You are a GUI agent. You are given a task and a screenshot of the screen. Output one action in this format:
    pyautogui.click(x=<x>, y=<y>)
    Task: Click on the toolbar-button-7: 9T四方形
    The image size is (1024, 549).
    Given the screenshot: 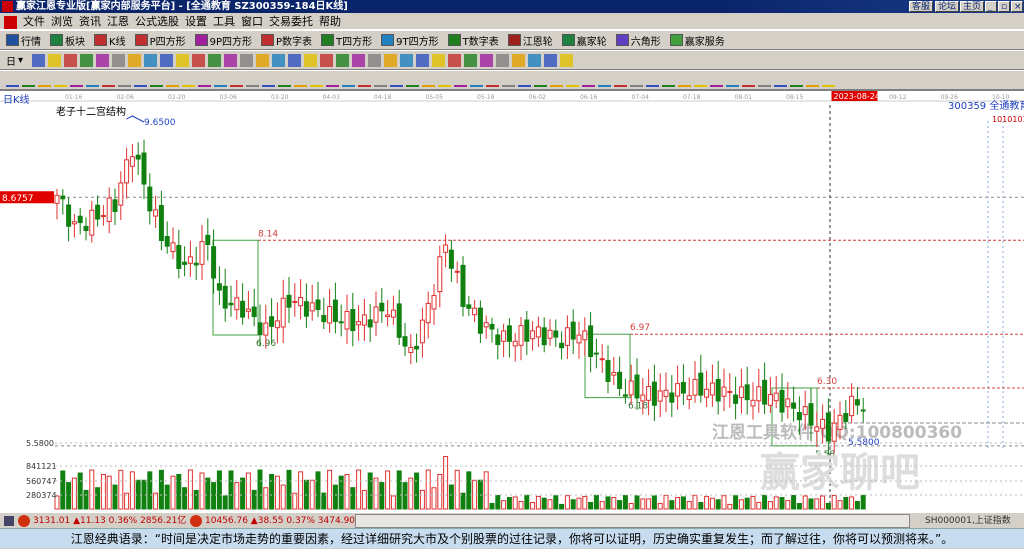 What is the action you would take?
    pyautogui.click(x=410, y=40)
    